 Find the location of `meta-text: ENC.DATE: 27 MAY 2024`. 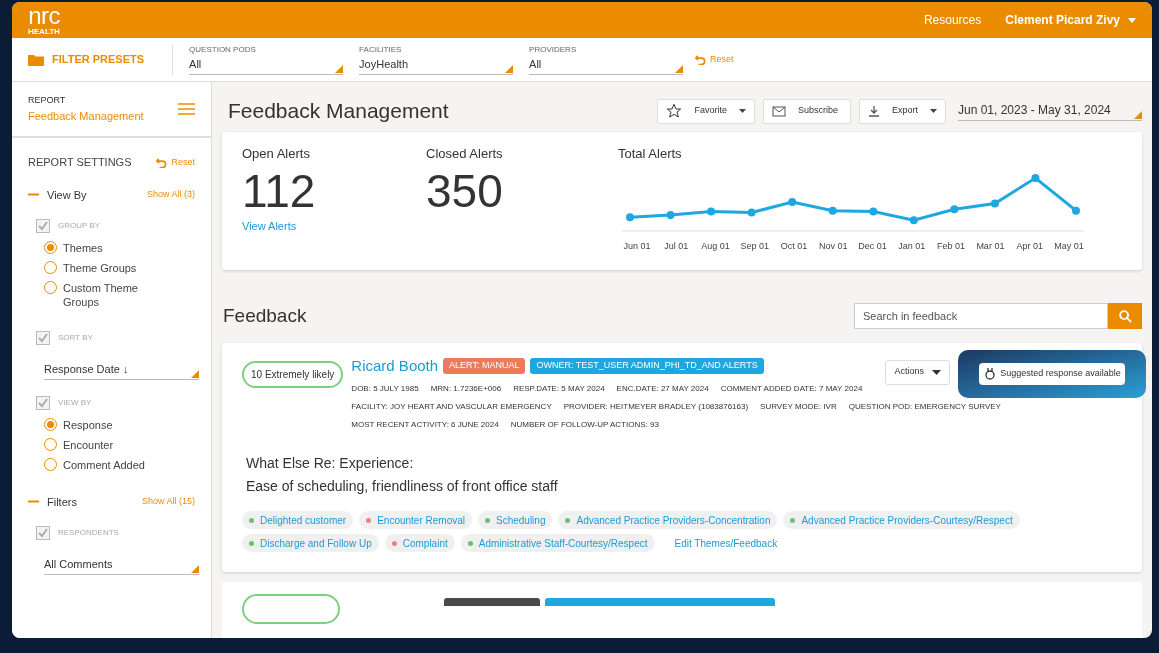

meta-text: ENC.DATE: 27 MAY 2024 is located at coordinates (662, 389).